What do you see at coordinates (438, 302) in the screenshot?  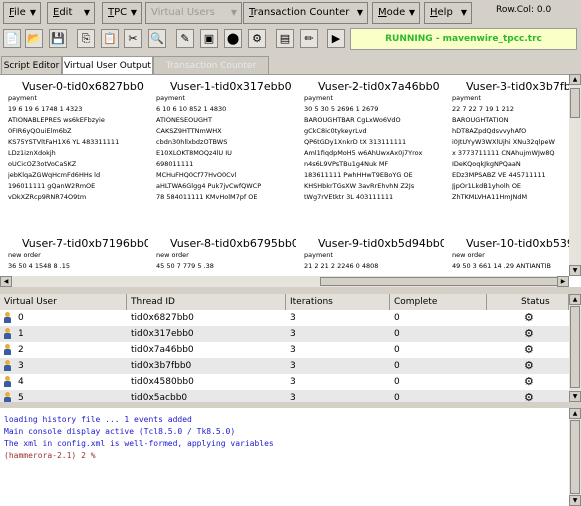 I see `column-header-complete: Complete` at bounding box center [438, 302].